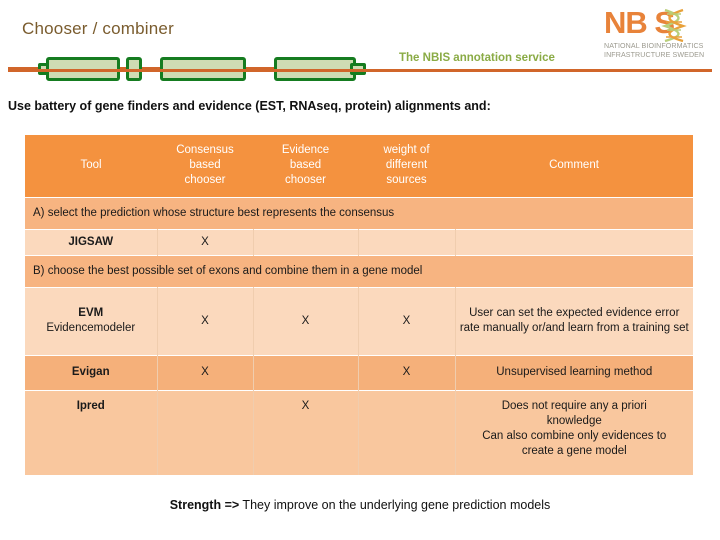 The width and height of the screenshot is (720, 540). Describe the element at coordinates (574, 435) in the screenshot. I see `cell-comment-line-3: Can also combine only evidences to` at that location.